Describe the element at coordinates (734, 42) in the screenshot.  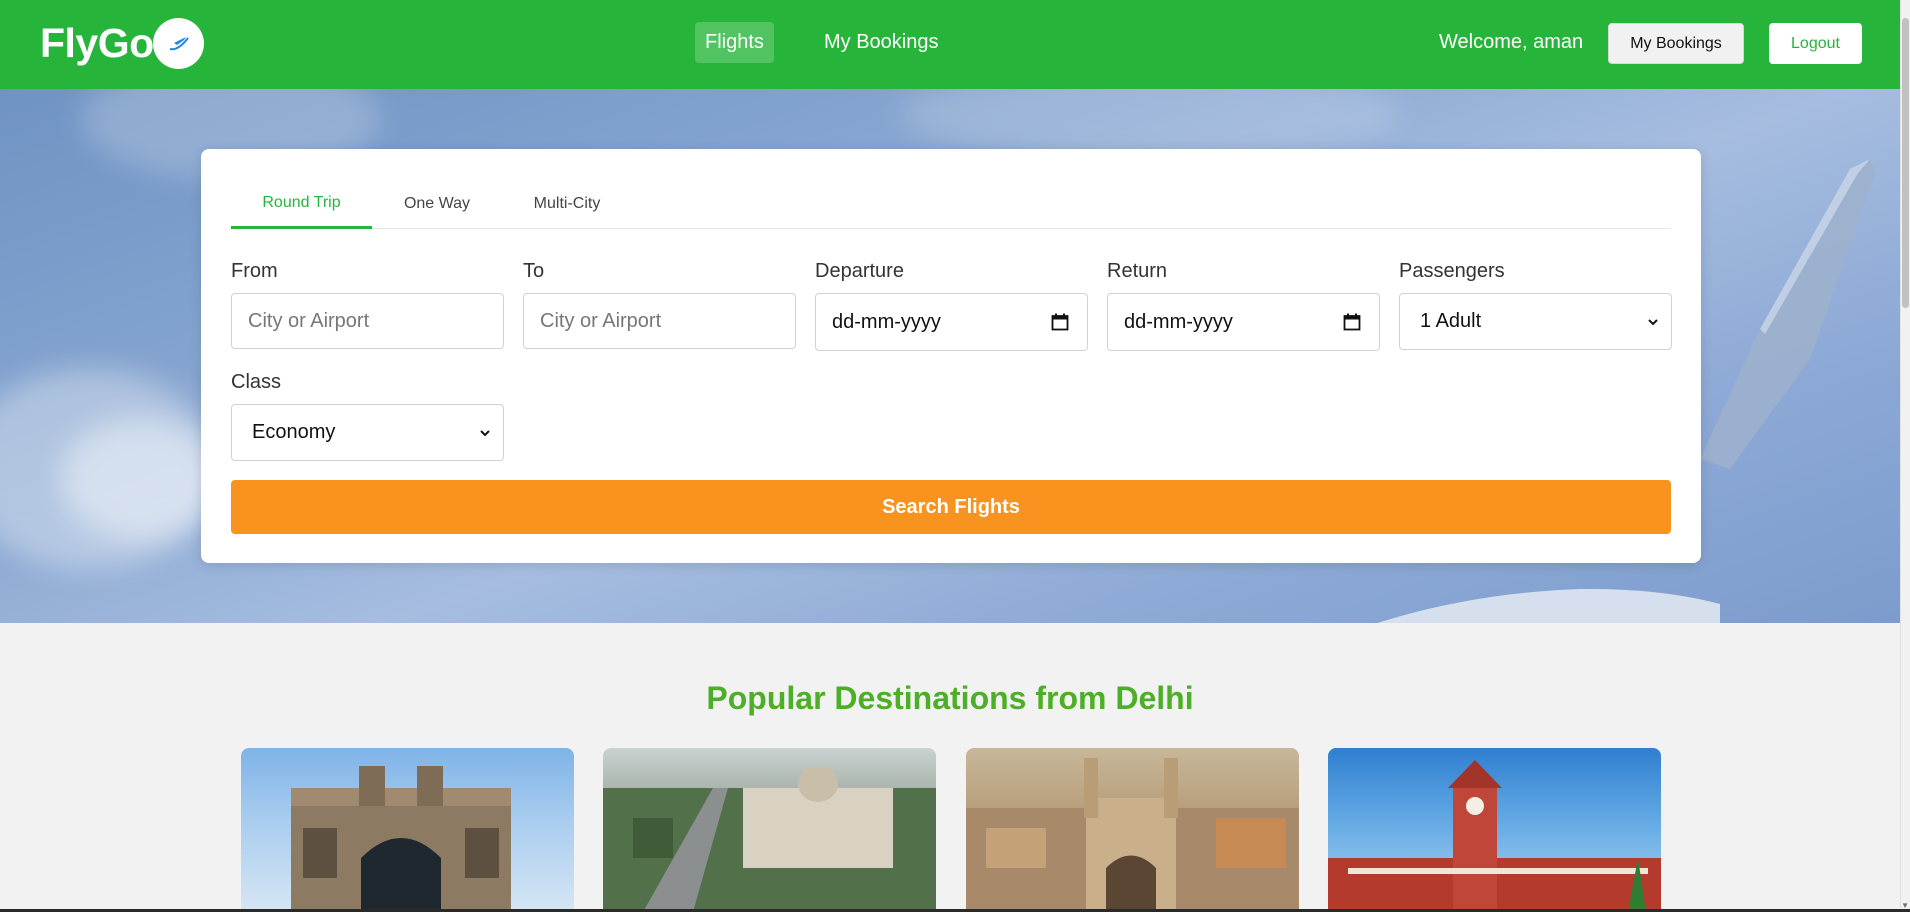
I see `nav-flights-link: Flights` at that location.